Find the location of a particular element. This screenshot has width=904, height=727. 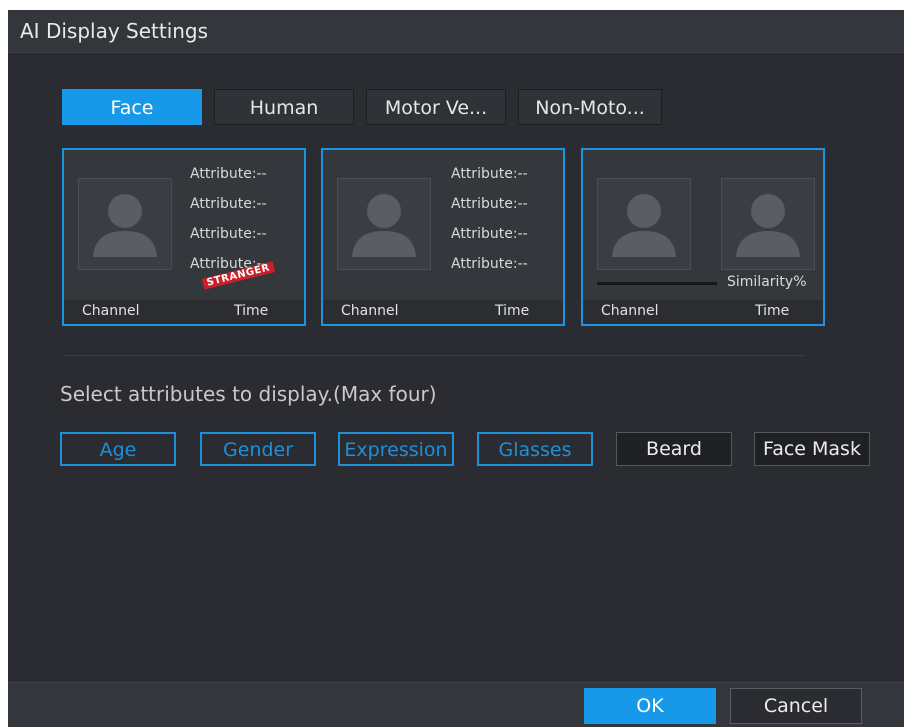

attribute-toggle-beard: Beard is located at coordinates (674, 449).